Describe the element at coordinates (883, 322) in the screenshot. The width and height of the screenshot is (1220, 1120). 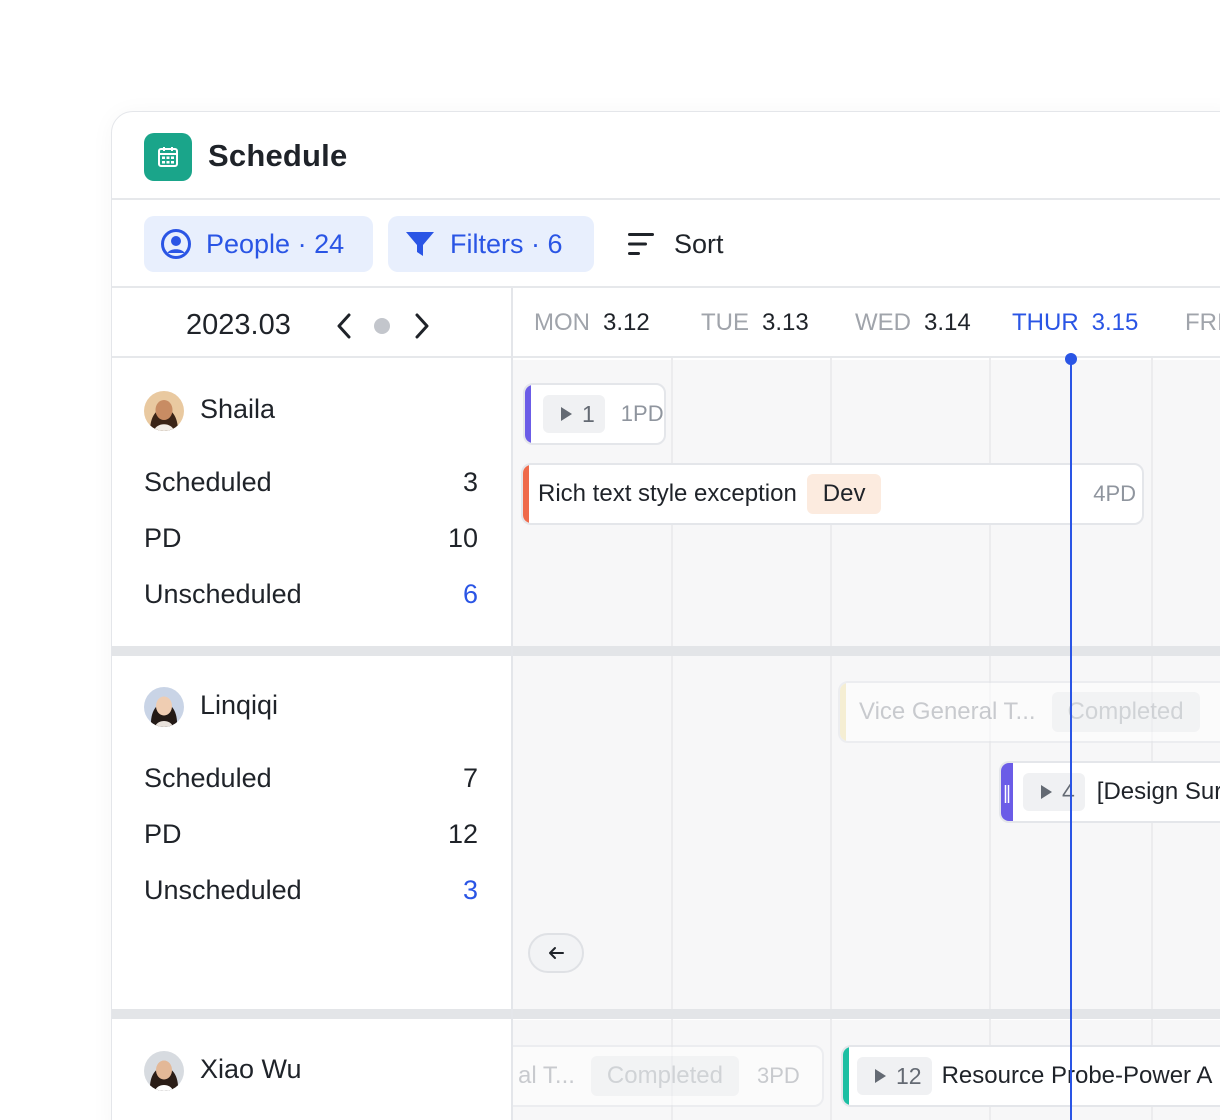
I see `day-name: WED` at that location.